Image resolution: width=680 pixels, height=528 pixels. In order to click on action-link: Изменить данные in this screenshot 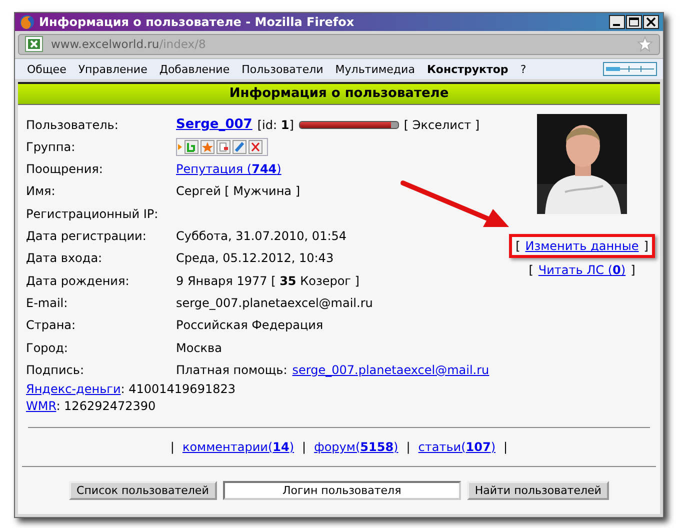, I will do `click(582, 246)`.